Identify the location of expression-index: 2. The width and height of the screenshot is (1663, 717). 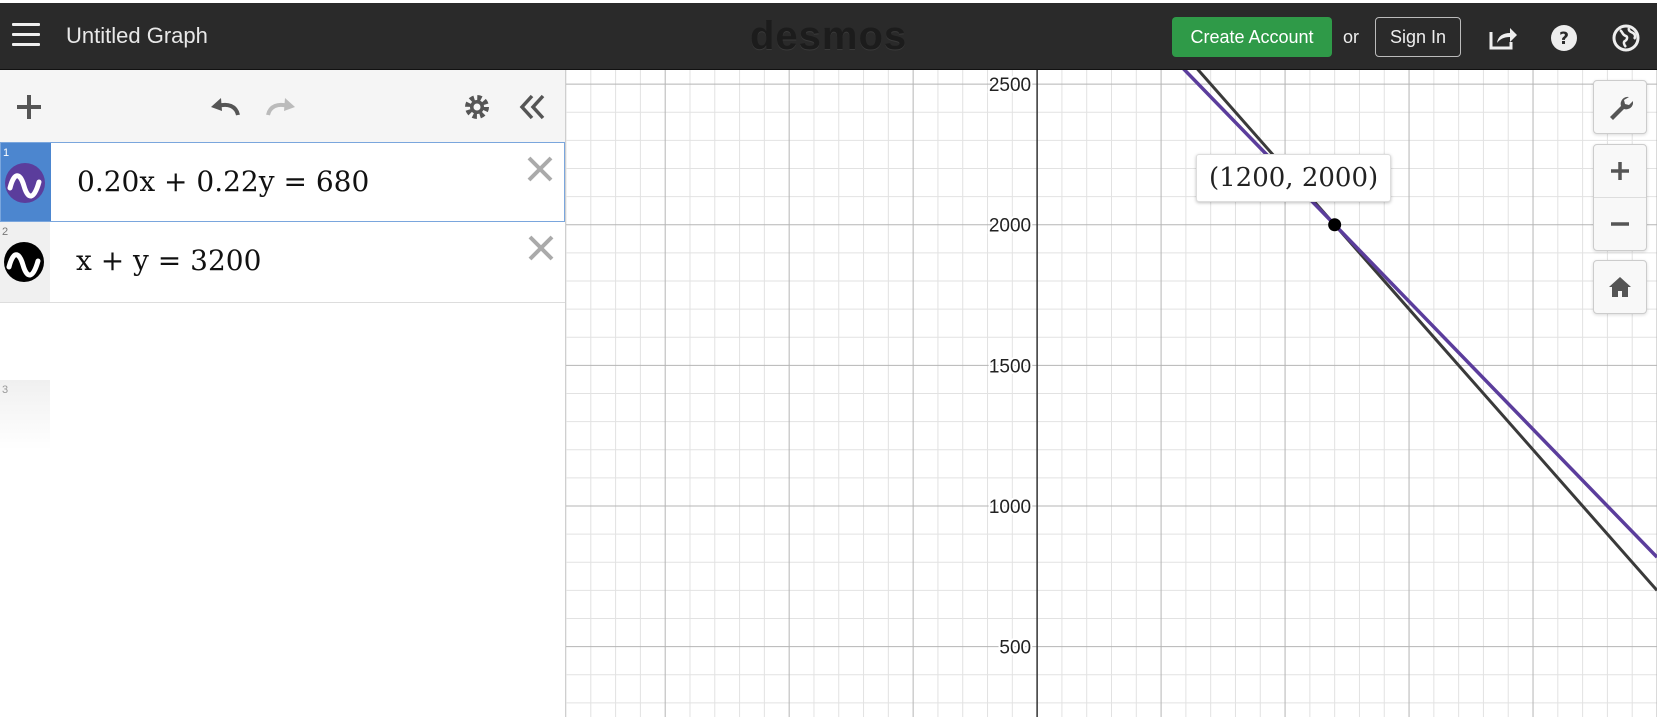
(5, 232).